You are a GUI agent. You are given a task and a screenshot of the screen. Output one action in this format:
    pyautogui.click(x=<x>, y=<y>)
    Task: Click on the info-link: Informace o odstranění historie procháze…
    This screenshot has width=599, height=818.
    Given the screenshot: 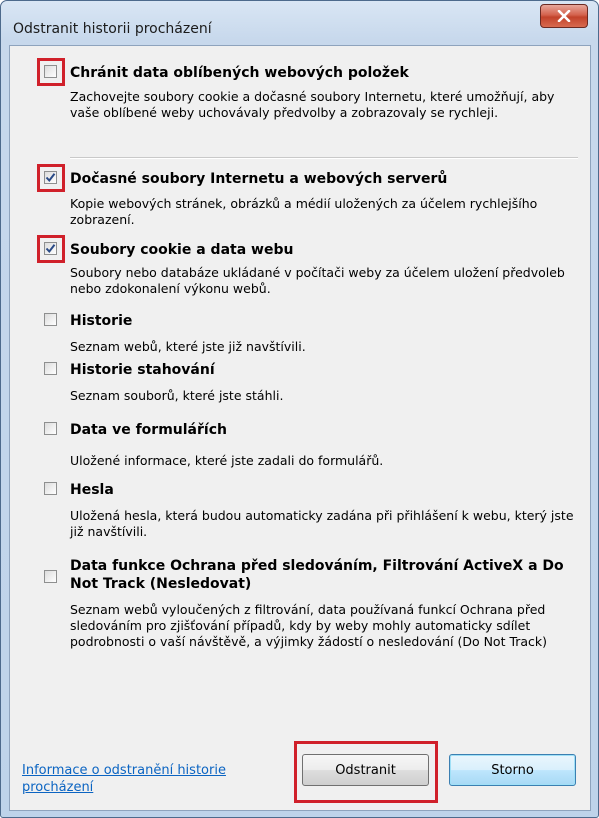 What is the action you would take?
    pyautogui.click(x=147, y=779)
    